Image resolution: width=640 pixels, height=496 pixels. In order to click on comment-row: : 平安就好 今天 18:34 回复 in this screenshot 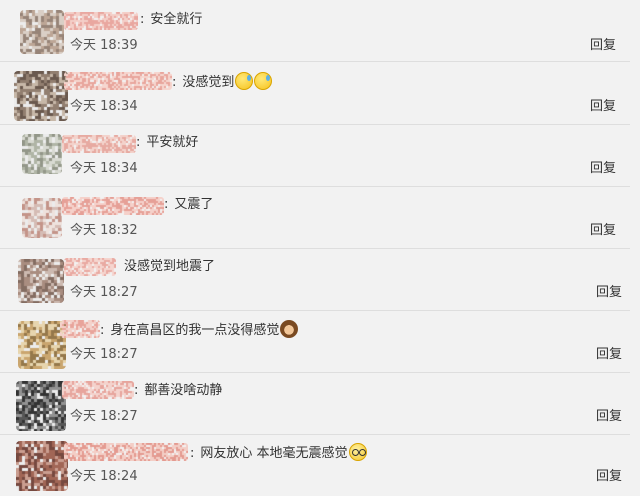, I will do `click(315, 156)`.